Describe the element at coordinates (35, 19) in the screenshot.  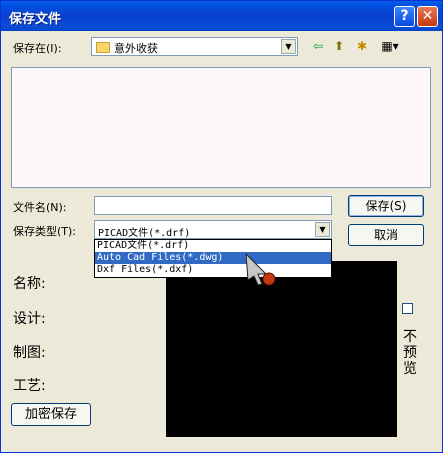
I see `window-title: 保存文件` at that location.